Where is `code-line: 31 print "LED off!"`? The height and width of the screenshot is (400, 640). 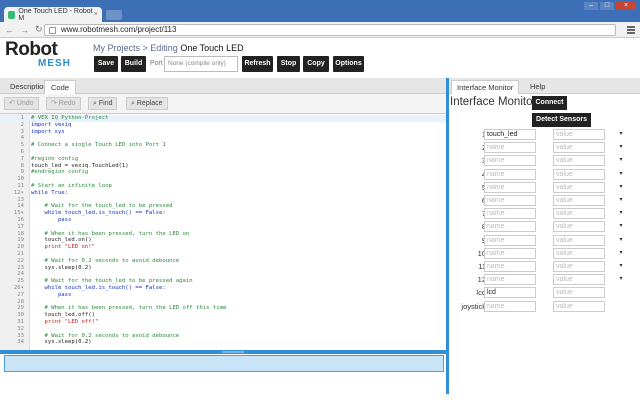
code-line: 31 print "LED off!" is located at coordinates (223, 322).